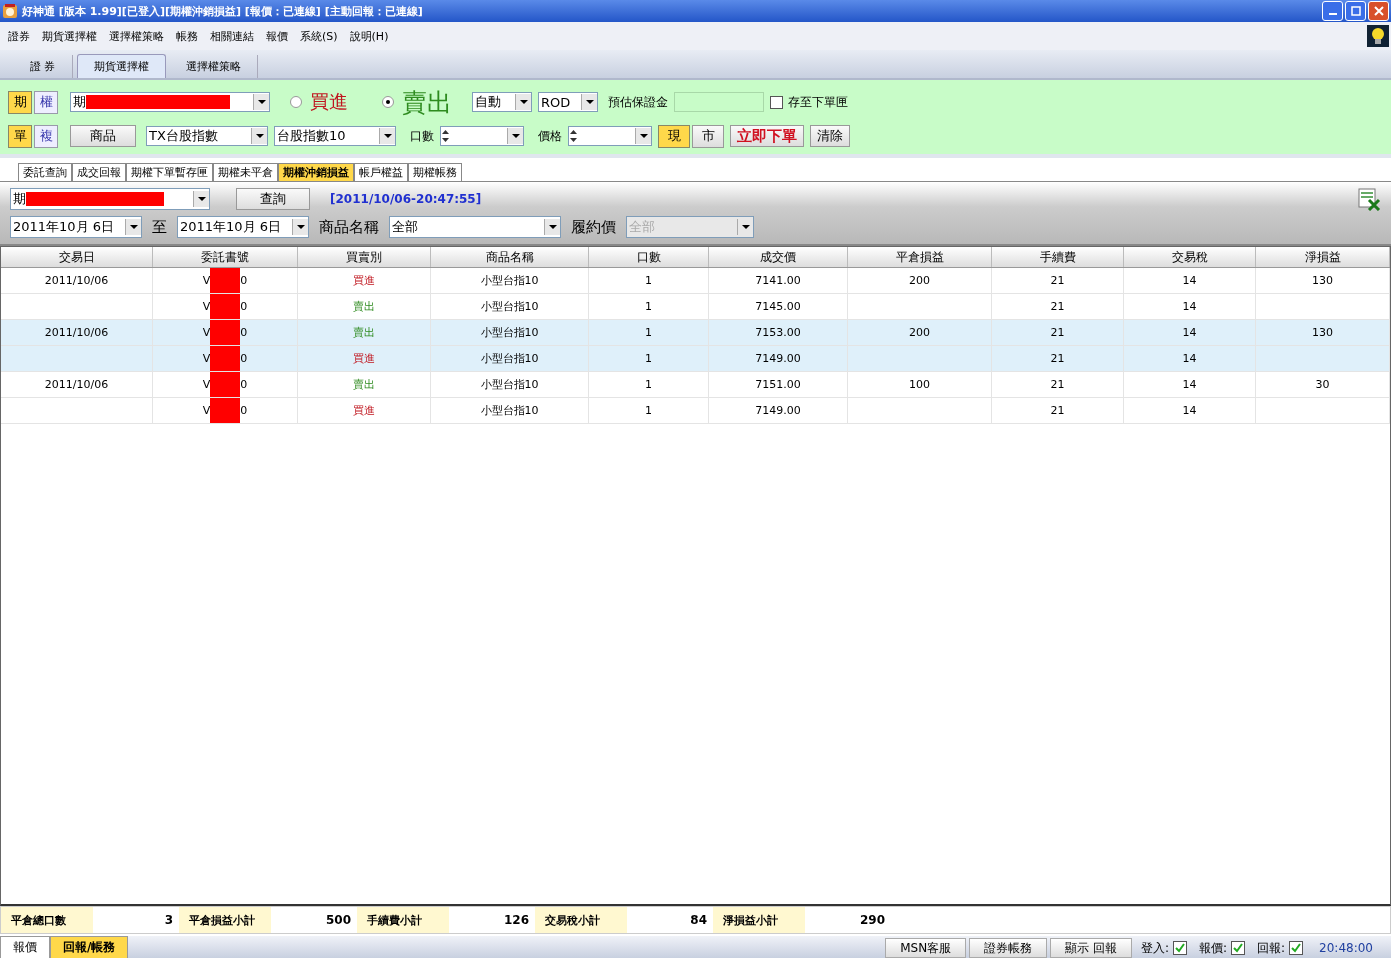 This screenshot has width=1391, height=958. I want to click on status-indicator: 報價:, so click(1222, 948).